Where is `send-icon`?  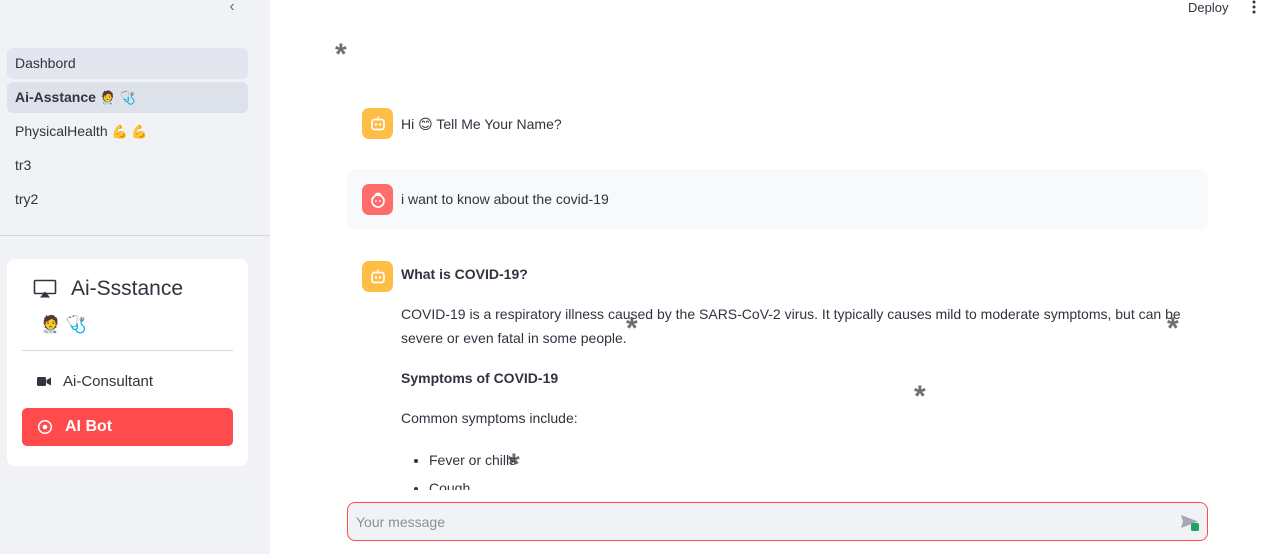 send-icon is located at coordinates (1190, 522).